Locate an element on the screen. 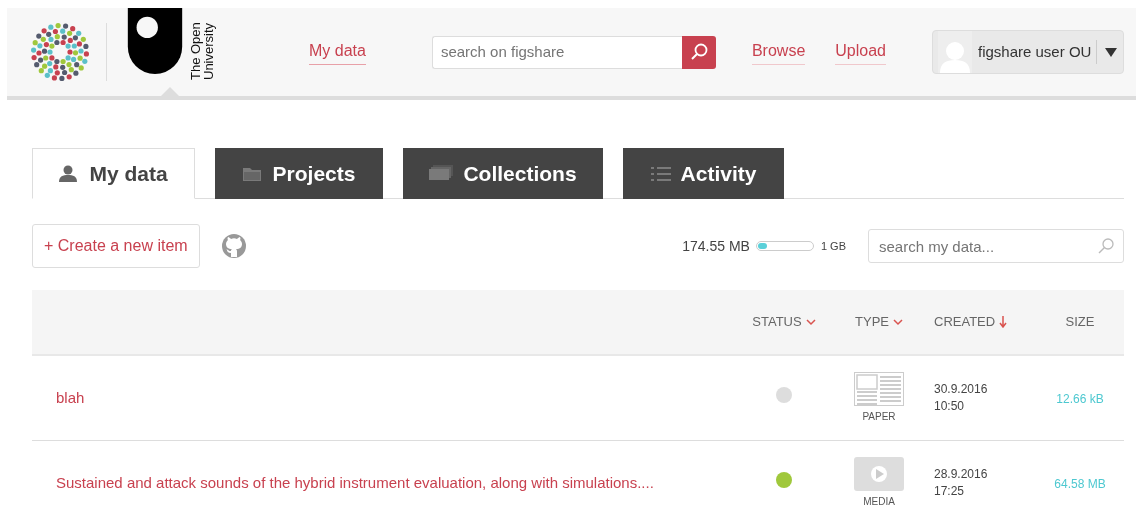  tab: My data is located at coordinates (113, 173).